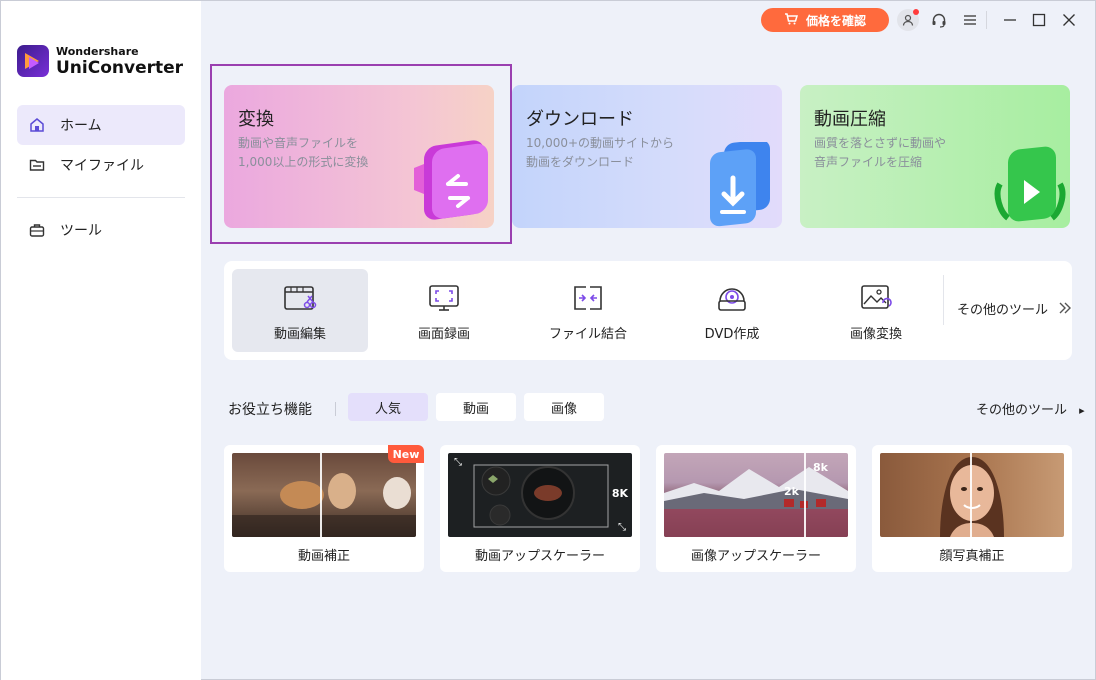 The image size is (1096, 680). What do you see at coordinates (335, 409) in the screenshot?
I see `features-divider` at bounding box center [335, 409].